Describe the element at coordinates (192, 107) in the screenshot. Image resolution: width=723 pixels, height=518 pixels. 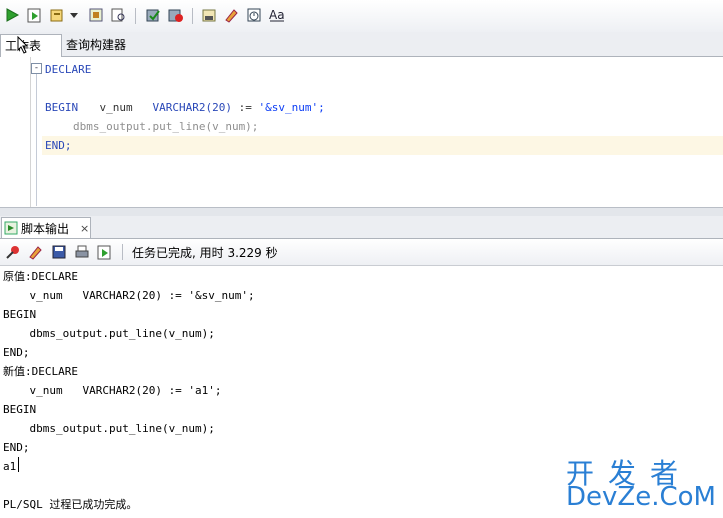
I see `code-type: VARCHAR2(20)` at that location.